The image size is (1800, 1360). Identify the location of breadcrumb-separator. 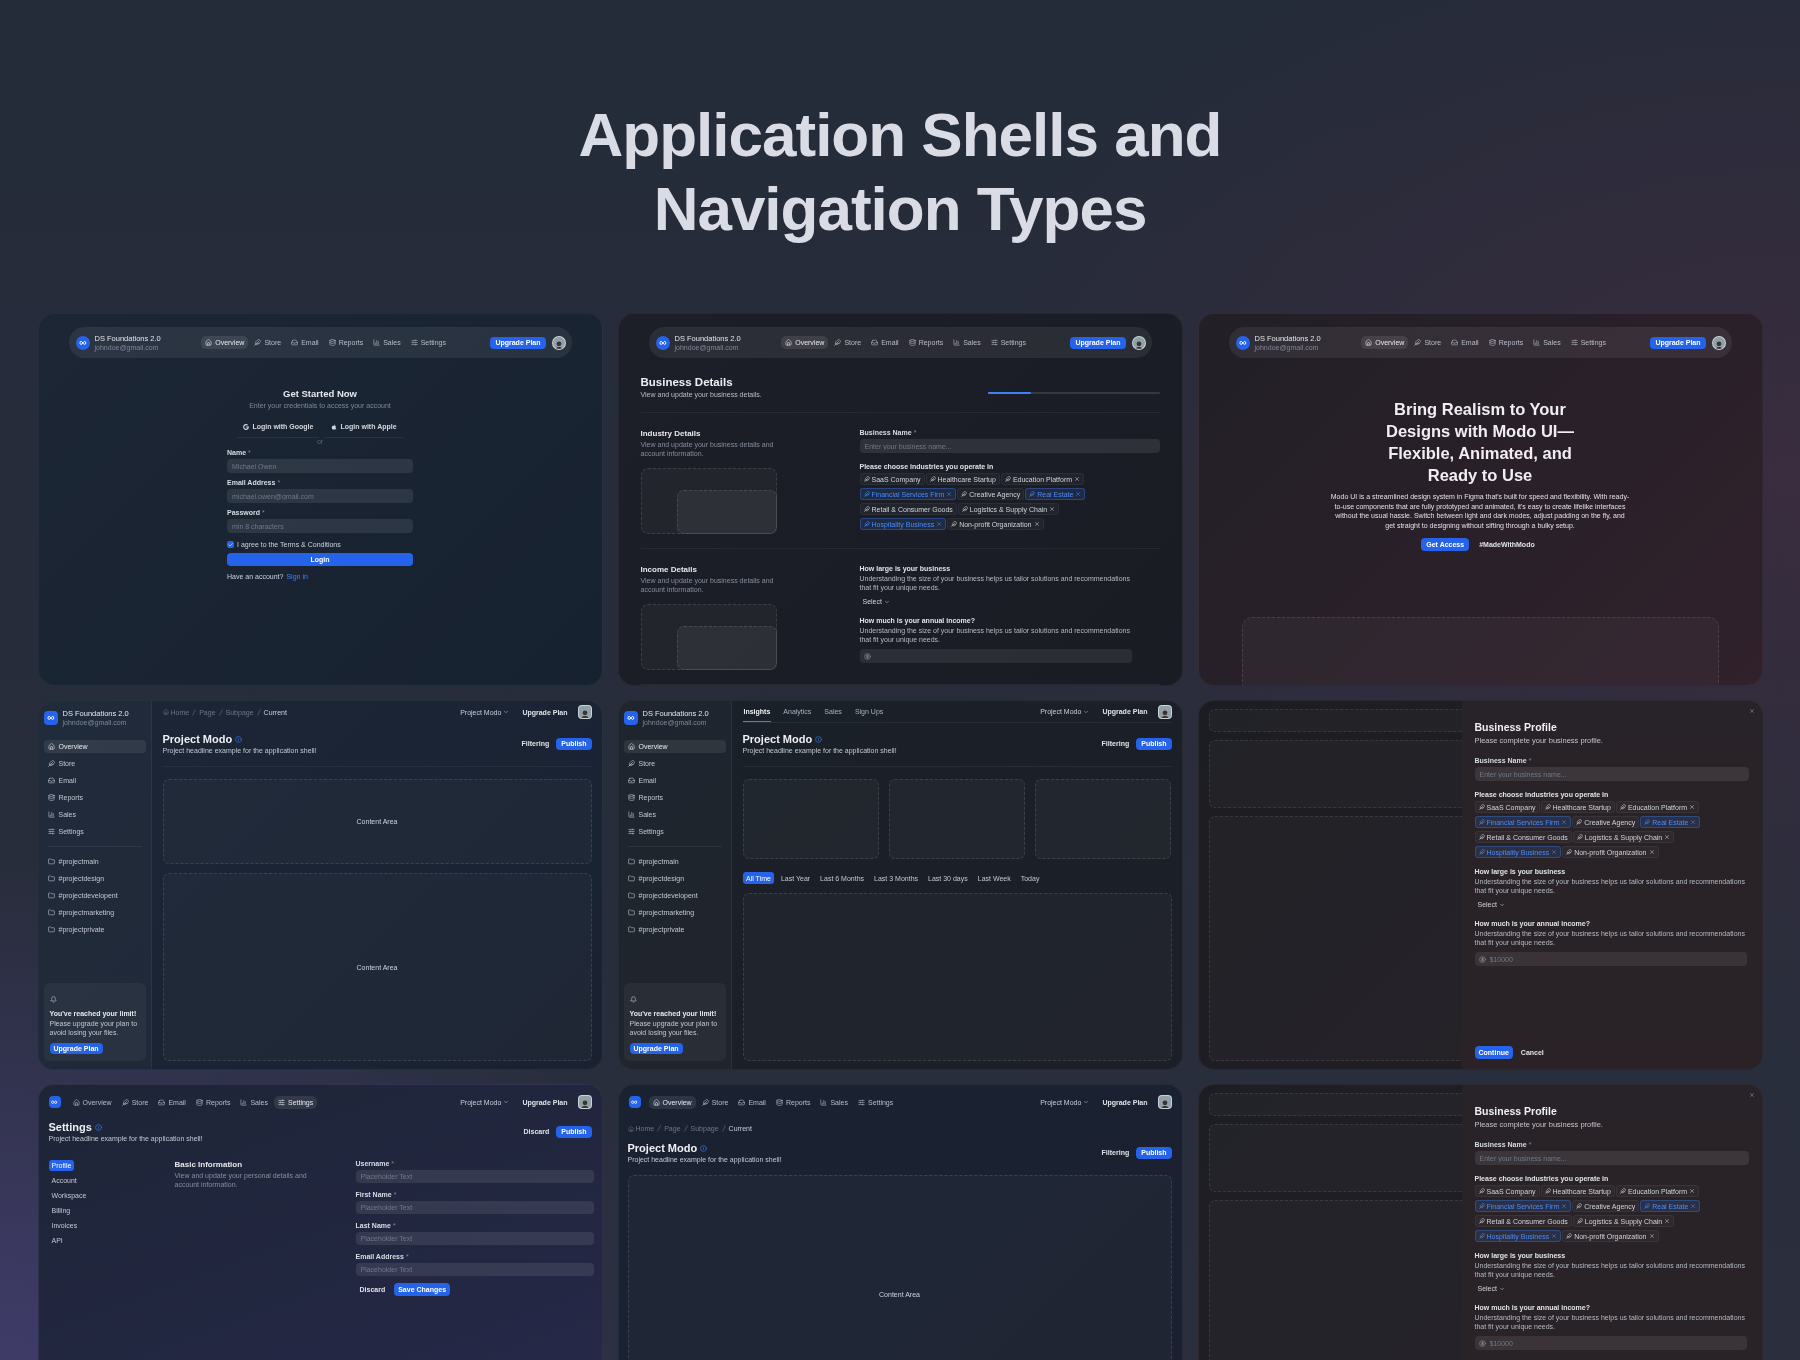
(220, 712).